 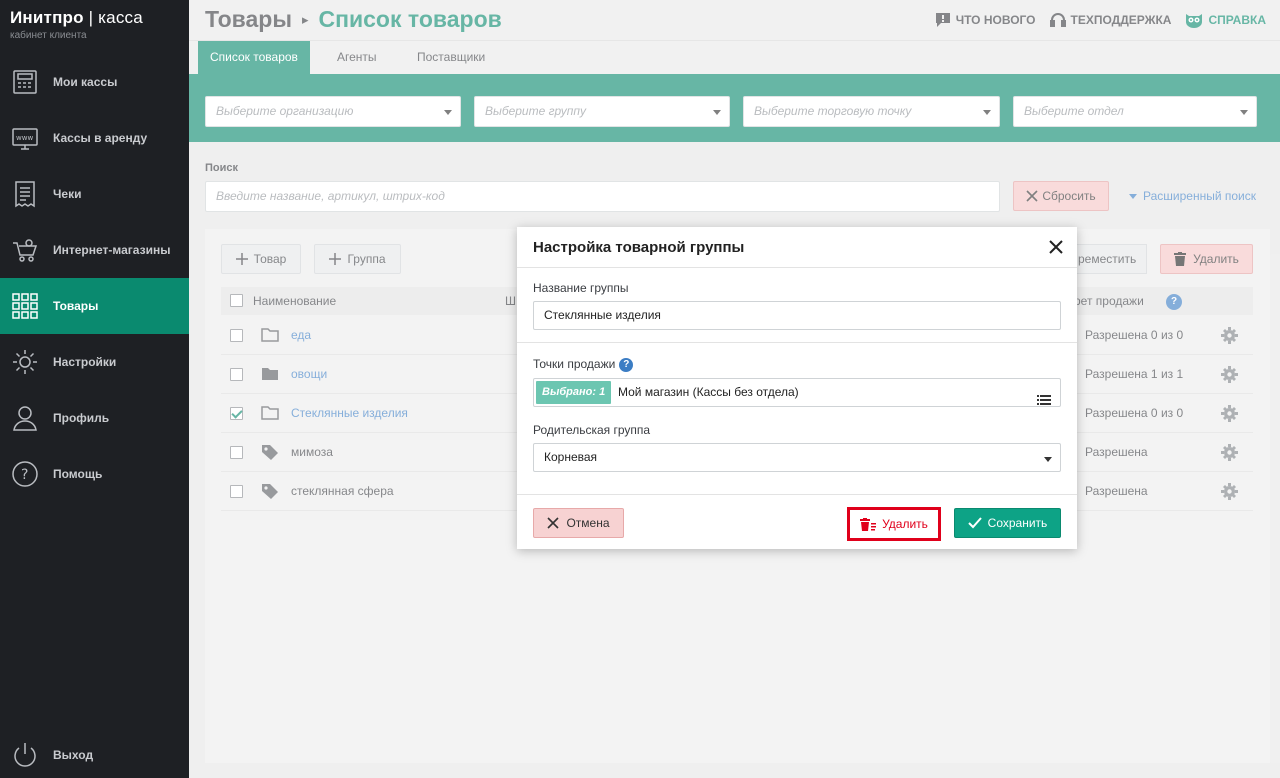 I want to click on sidebar-item-profile: Профиль, so click(x=94, y=418).